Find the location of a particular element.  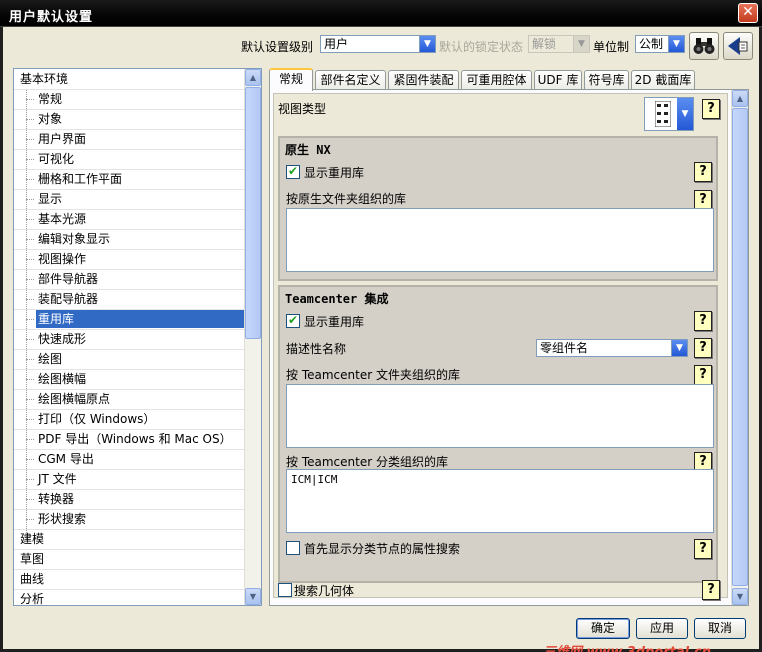

tree-item: 显示 is located at coordinates (129, 199).